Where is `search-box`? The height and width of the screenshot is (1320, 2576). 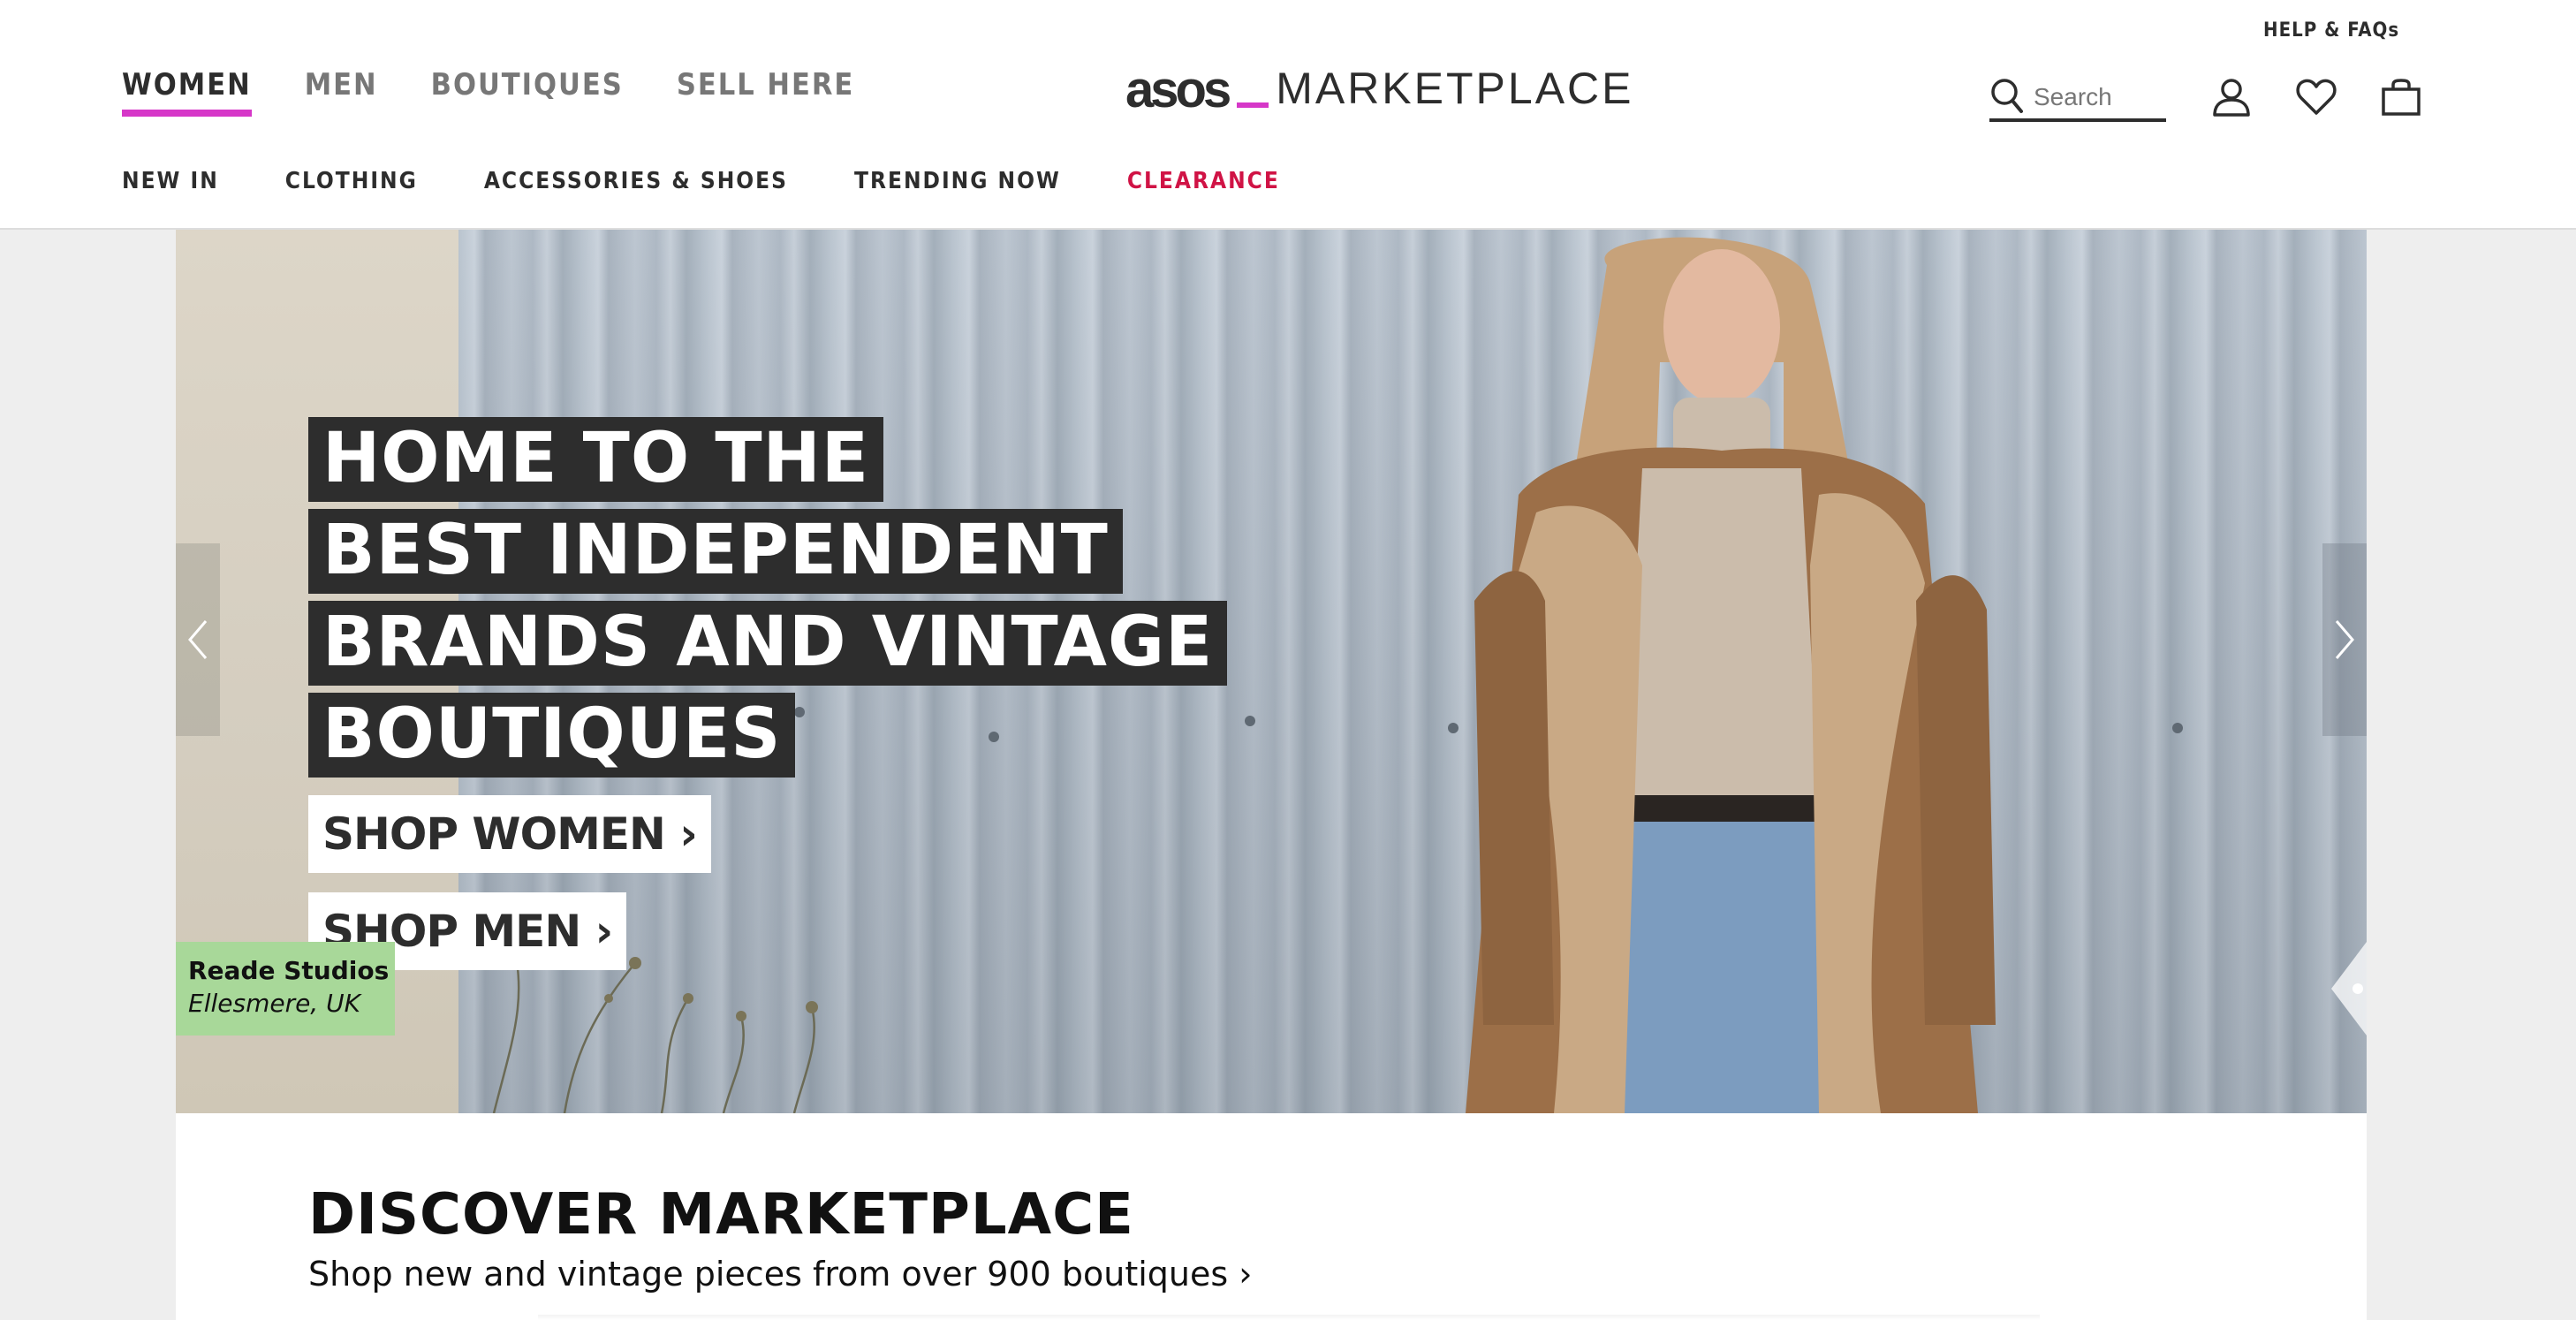
search-box is located at coordinates (2078, 99).